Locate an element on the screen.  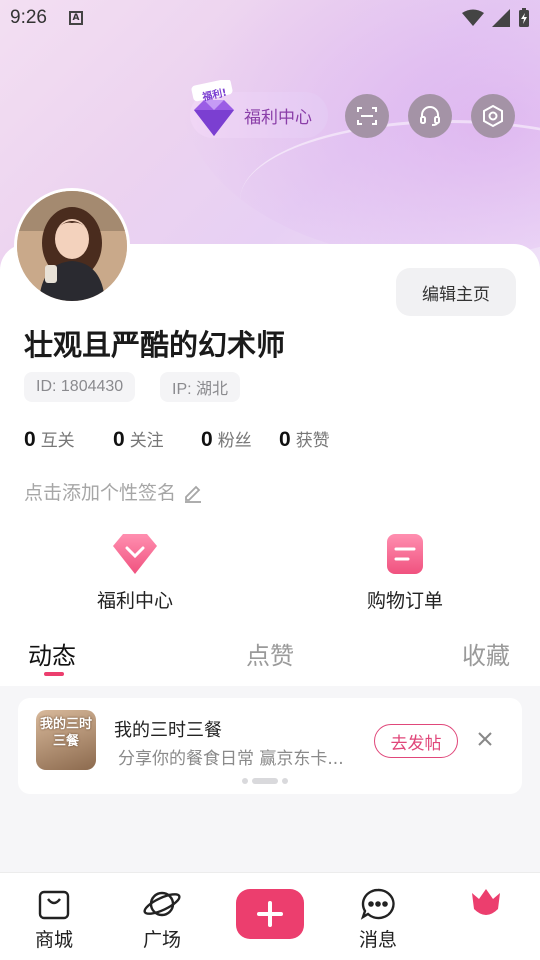
nav-square: 广场 is located at coordinates (162, 919).